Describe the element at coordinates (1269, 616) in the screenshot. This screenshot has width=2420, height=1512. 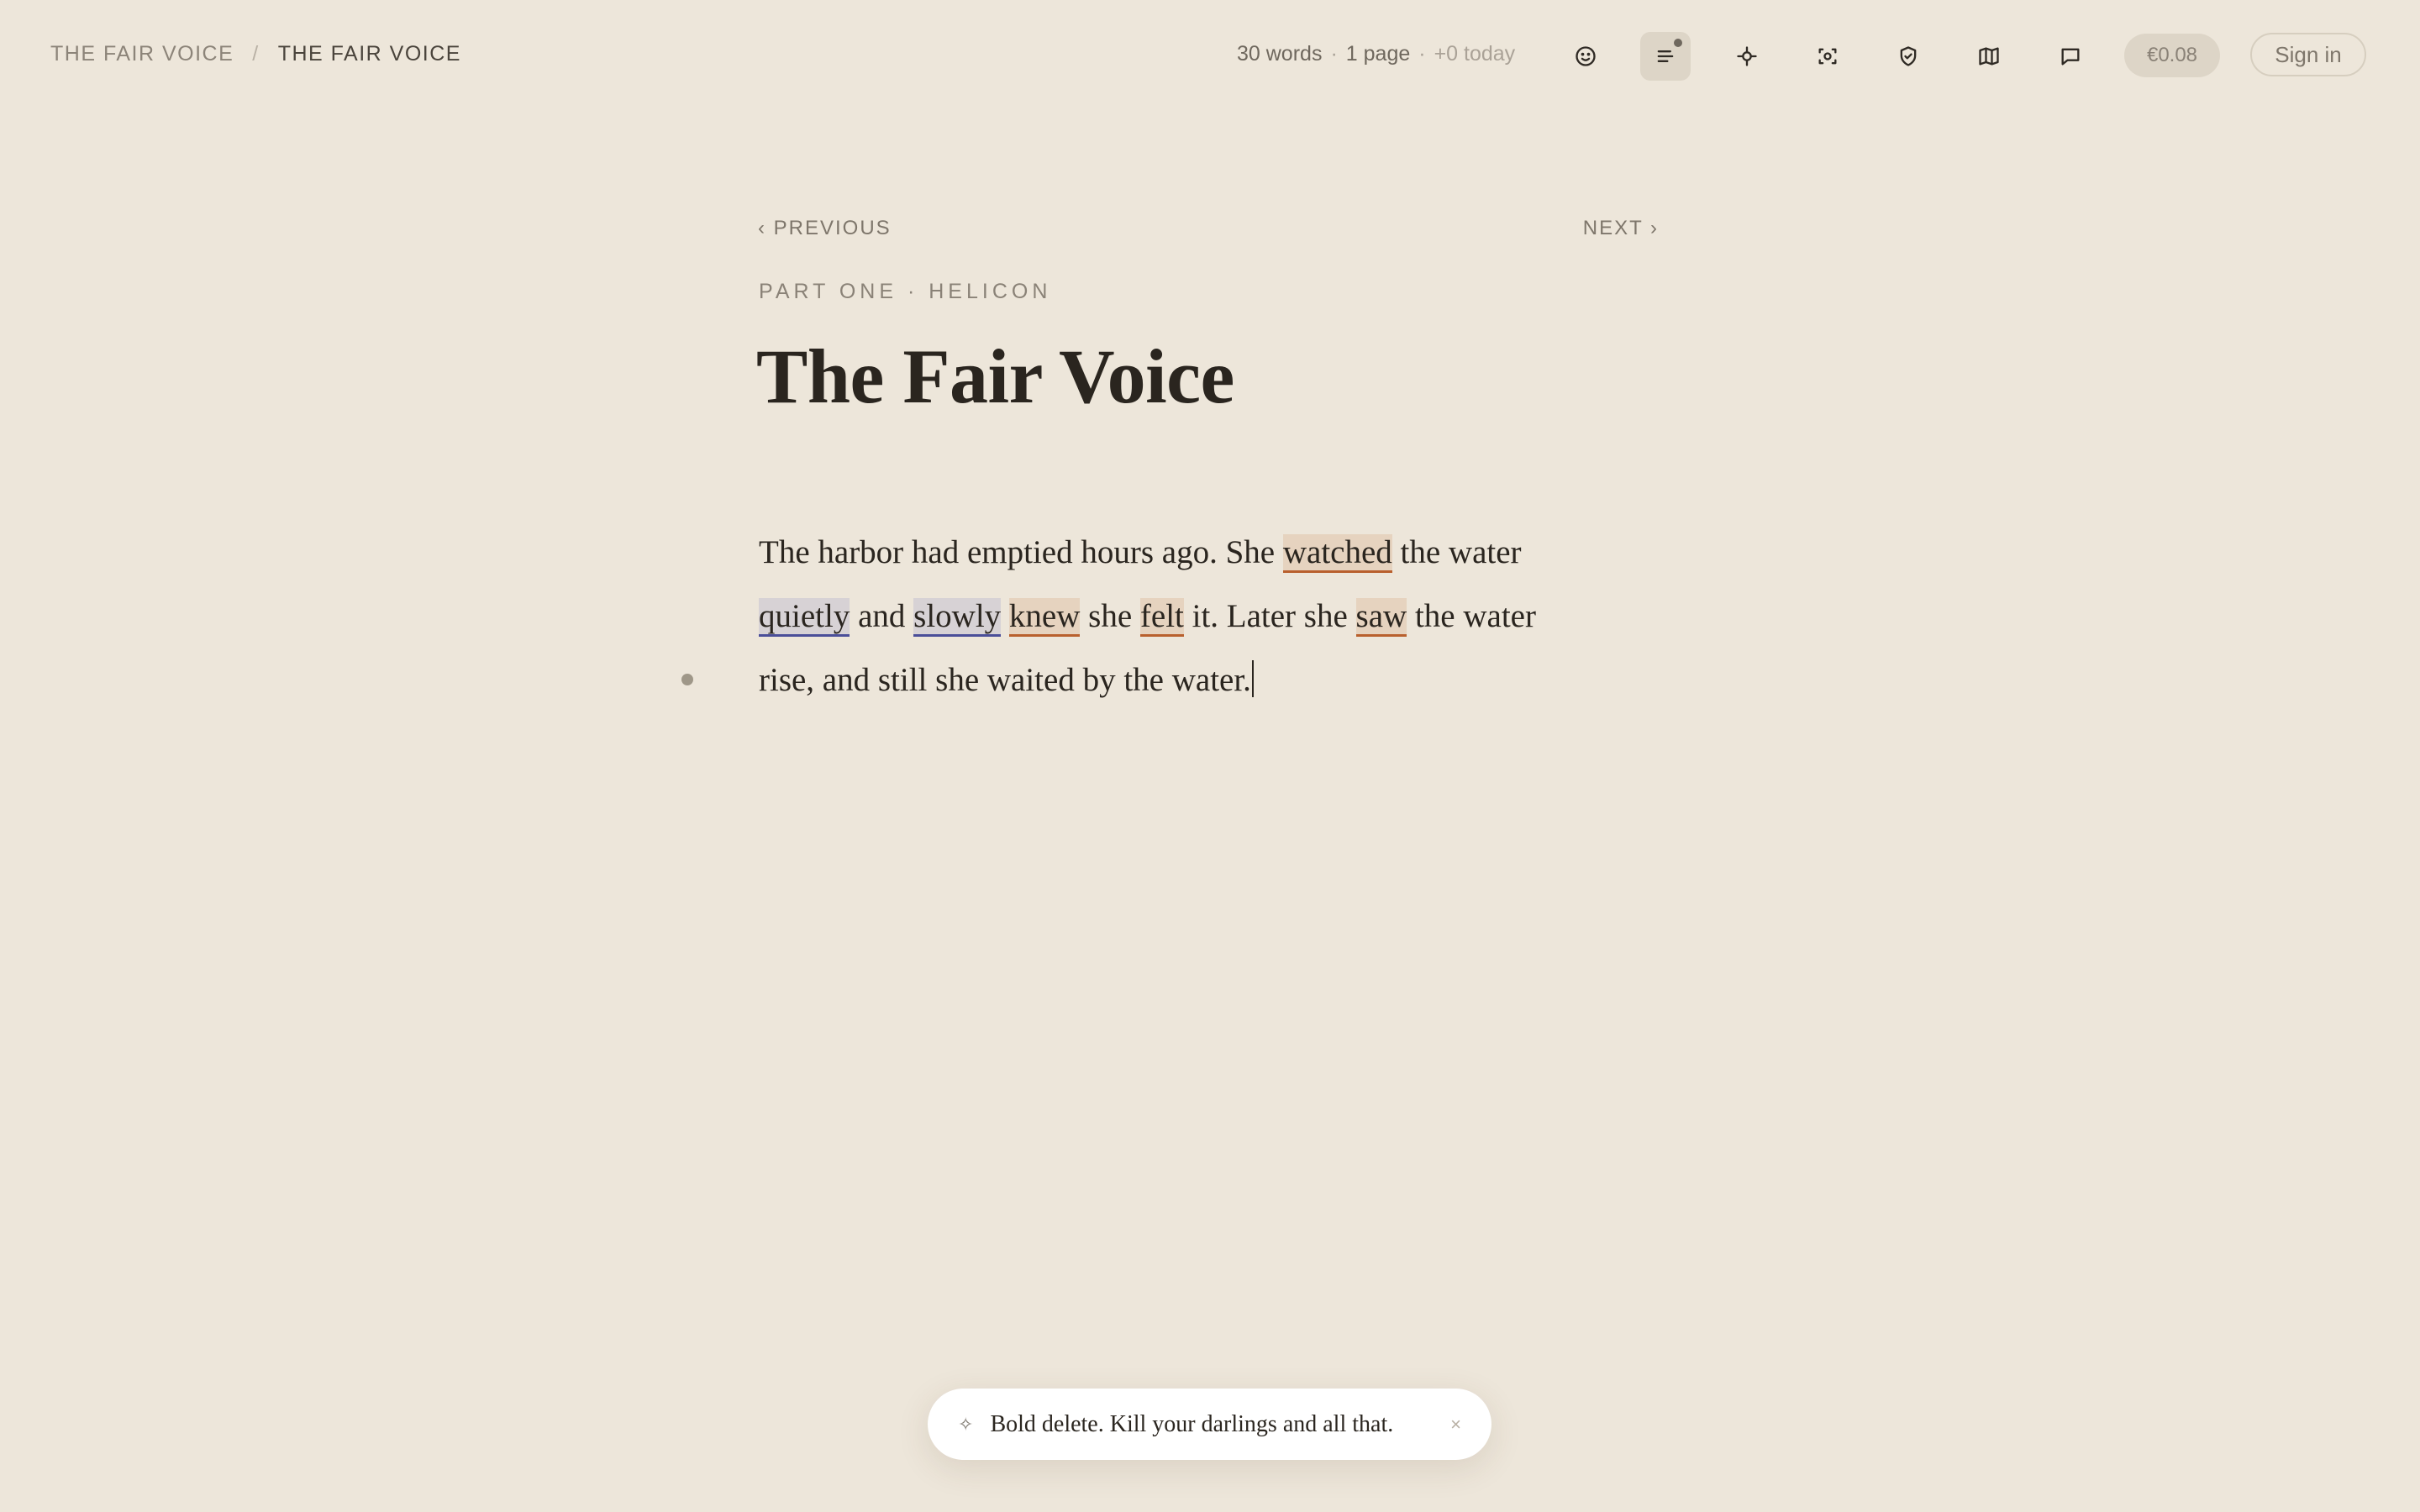
I see `text-segment: it. Later she` at that location.